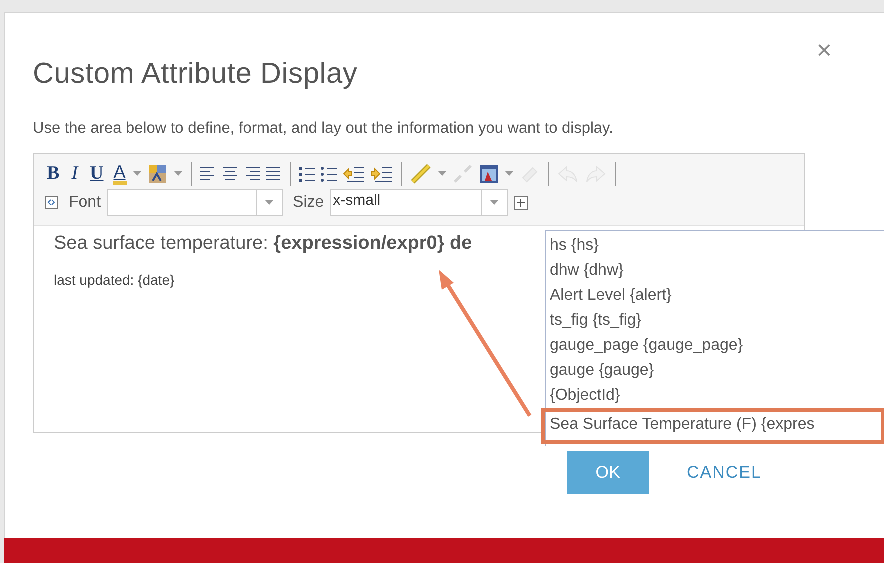 This screenshot has width=884, height=563. What do you see at coordinates (353, 173) in the screenshot?
I see `indent-icon` at bounding box center [353, 173].